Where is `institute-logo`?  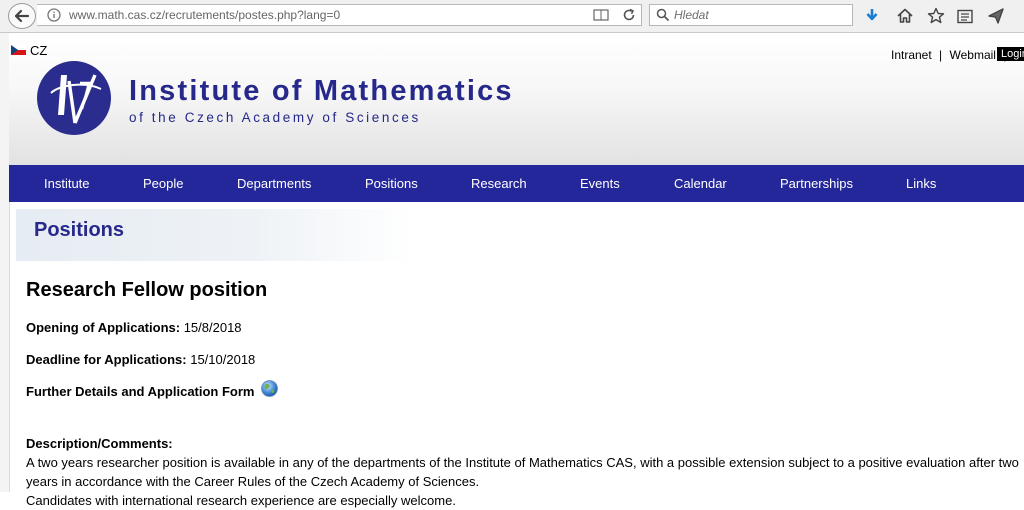
institute-logo is located at coordinates (74, 98).